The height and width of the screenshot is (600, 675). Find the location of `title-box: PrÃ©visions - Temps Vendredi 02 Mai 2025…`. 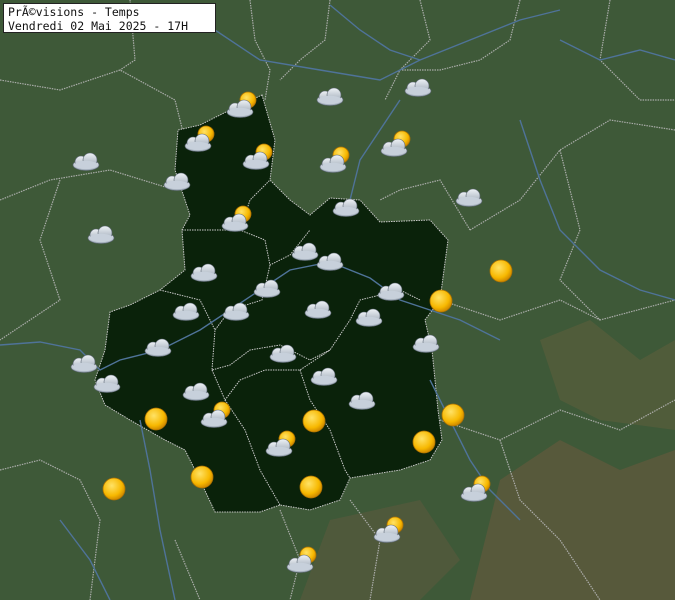

title-box: PrÃ©visions - Temps Vendredi 02 Mai 2025… is located at coordinates (109, 18).